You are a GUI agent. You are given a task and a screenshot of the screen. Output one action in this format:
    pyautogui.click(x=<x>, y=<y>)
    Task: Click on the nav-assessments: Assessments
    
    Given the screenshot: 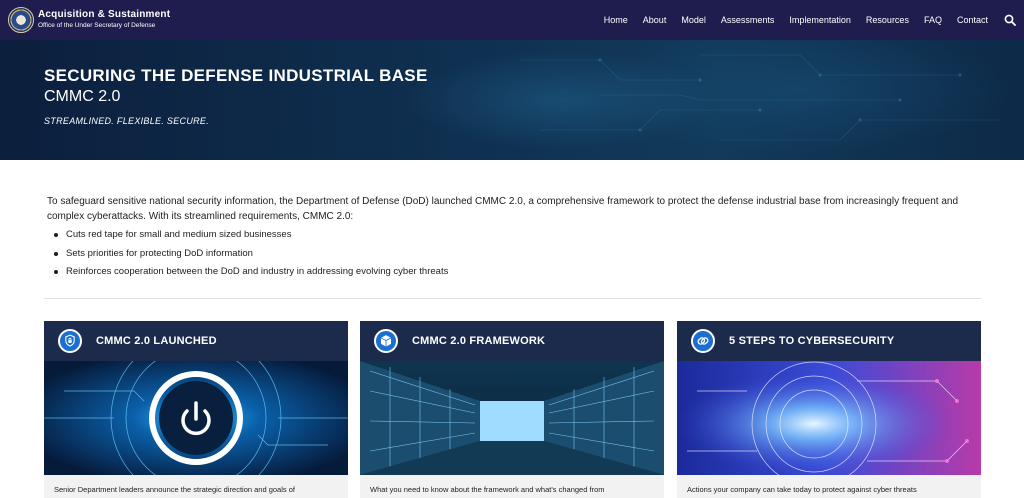 What is the action you would take?
    pyautogui.click(x=748, y=20)
    